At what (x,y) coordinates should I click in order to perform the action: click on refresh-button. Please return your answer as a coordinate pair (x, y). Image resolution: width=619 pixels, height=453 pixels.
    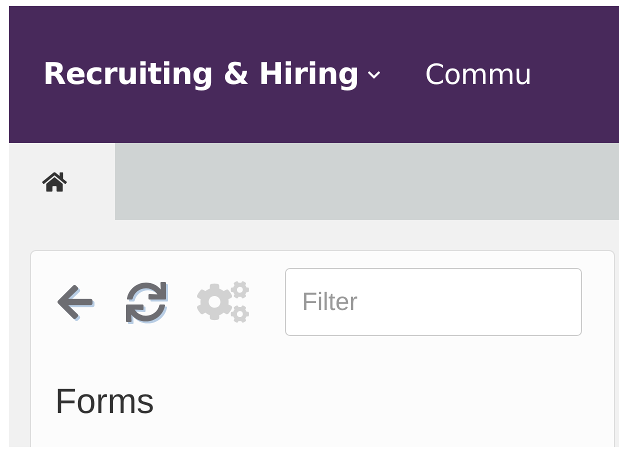
    Looking at the image, I should click on (146, 302).